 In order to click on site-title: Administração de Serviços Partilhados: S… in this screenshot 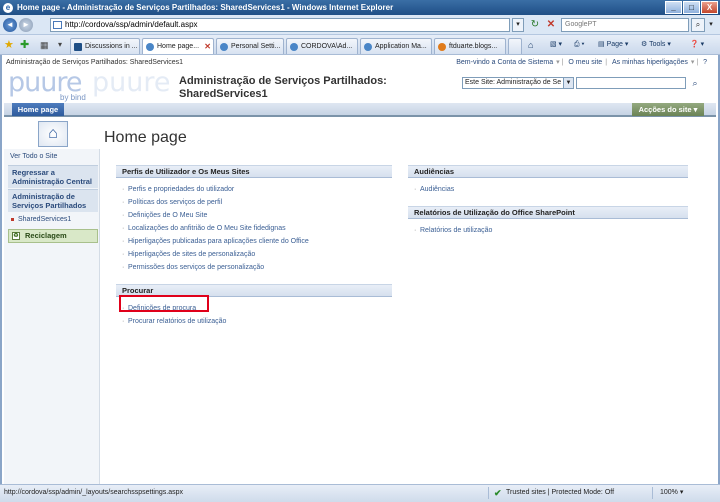, I will do `click(283, 87)`.